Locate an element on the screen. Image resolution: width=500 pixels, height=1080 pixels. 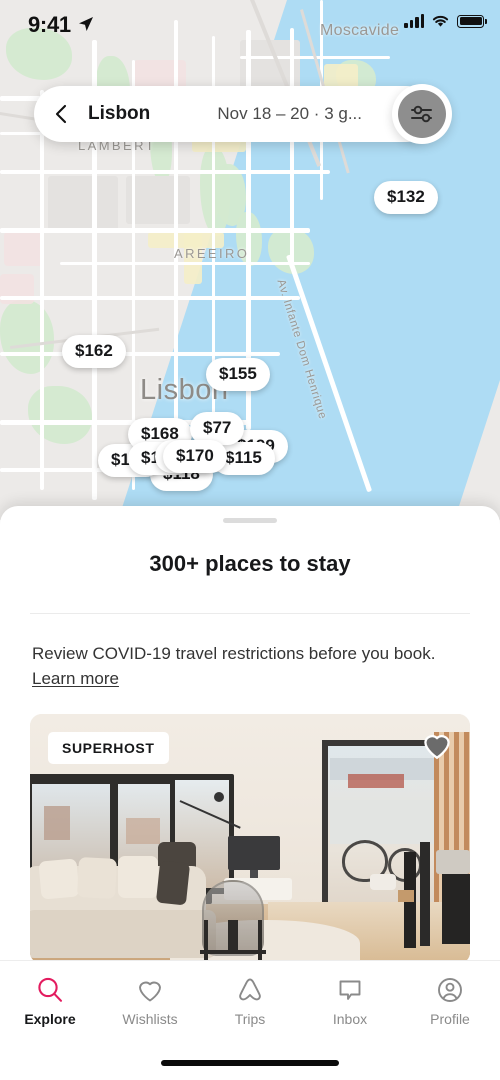
message-bubble-icon is located at coordinates (350, 990).